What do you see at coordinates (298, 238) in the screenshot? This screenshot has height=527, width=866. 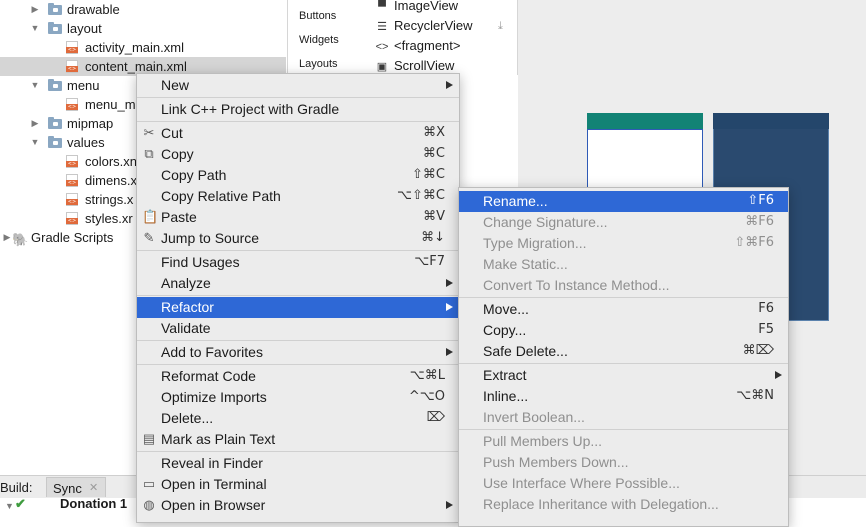 I see `menu-item-jump-to-source: ✎ Jump to Source ⌘↓` at bounding box center [298, 238].